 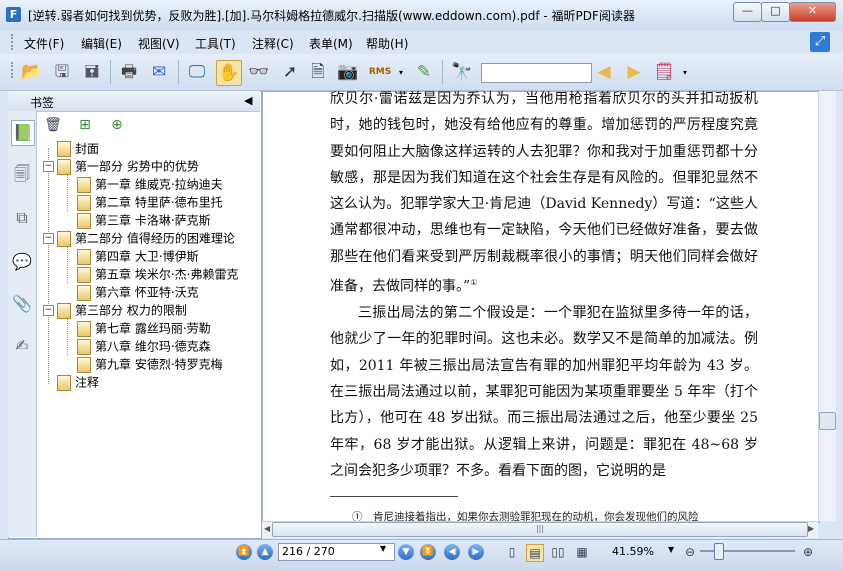 I want to click on menu-edit: 编辑(E), so click(x=101, y=43).